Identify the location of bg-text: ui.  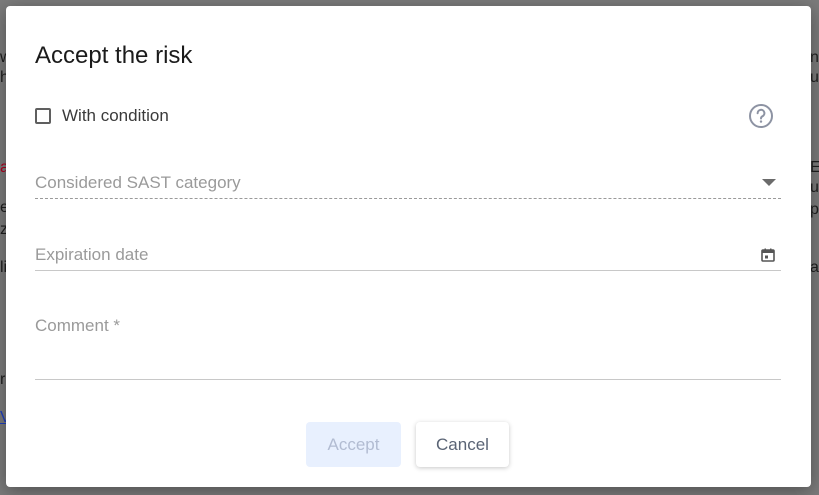
(814, 77).